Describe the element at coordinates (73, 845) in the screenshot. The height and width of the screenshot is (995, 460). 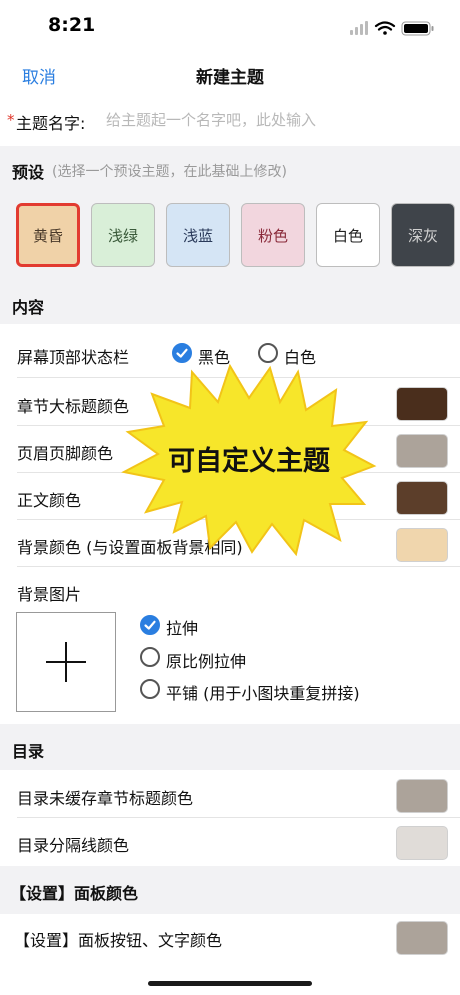
I see `row-label: 目录分隔线颜色` at that location.